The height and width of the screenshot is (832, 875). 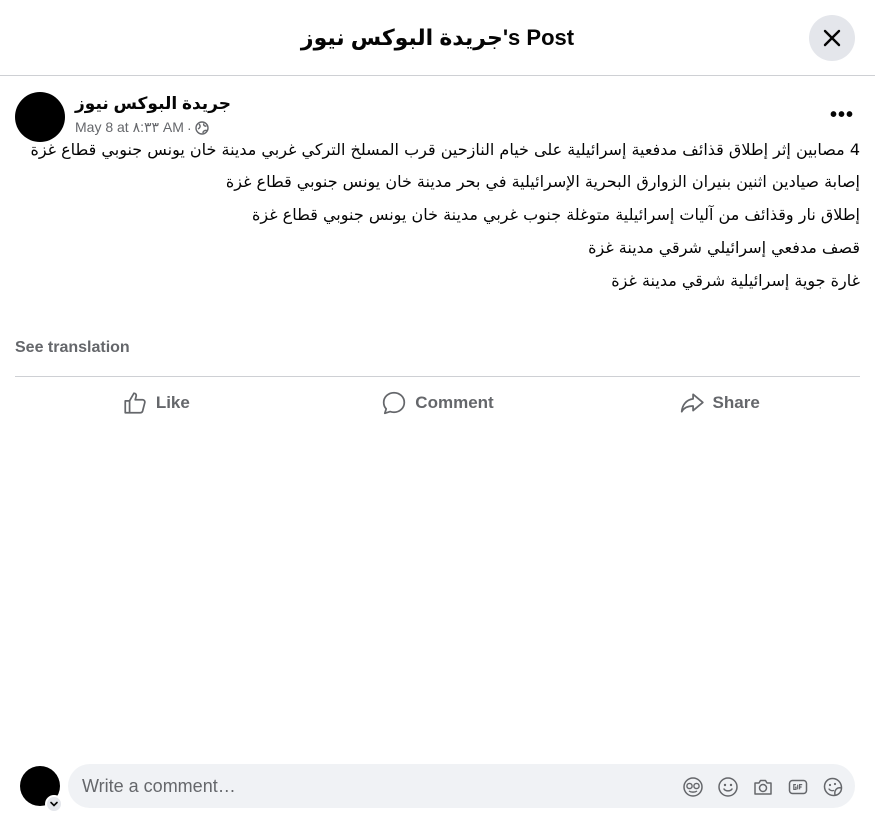 I want to click on comment-composer, so click(x=437, y=788).